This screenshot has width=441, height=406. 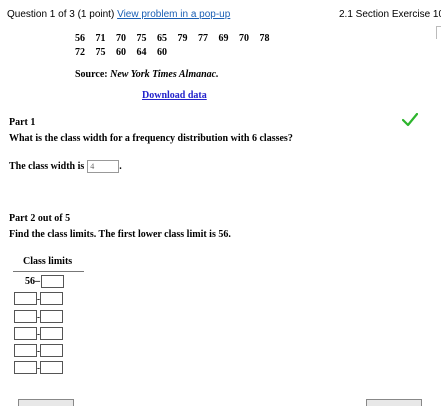 I want to click on class-row-5: -, so click(x=38, y=350).